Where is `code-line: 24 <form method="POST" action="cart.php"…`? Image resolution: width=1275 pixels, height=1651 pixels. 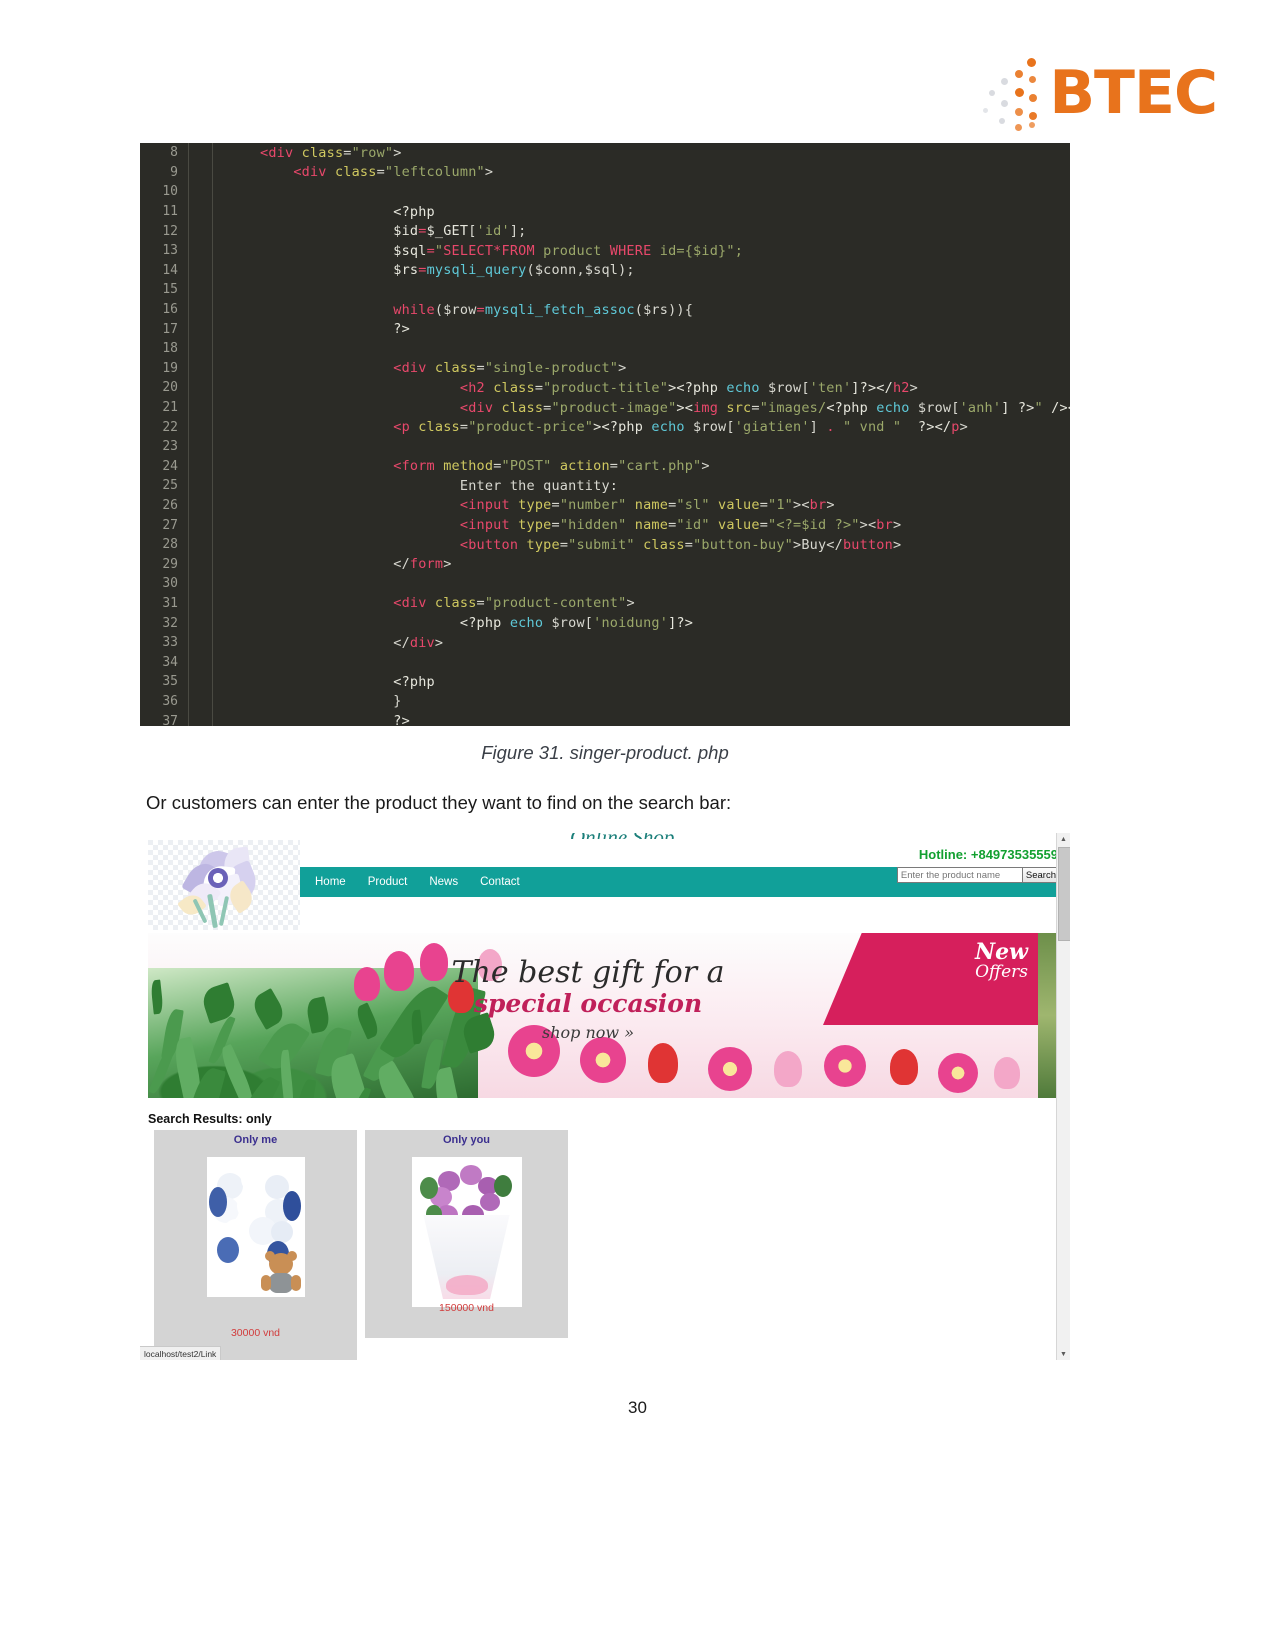
code-line: 24 <form method="POST" action="cart.php"… is located at coordinates (605, 466).